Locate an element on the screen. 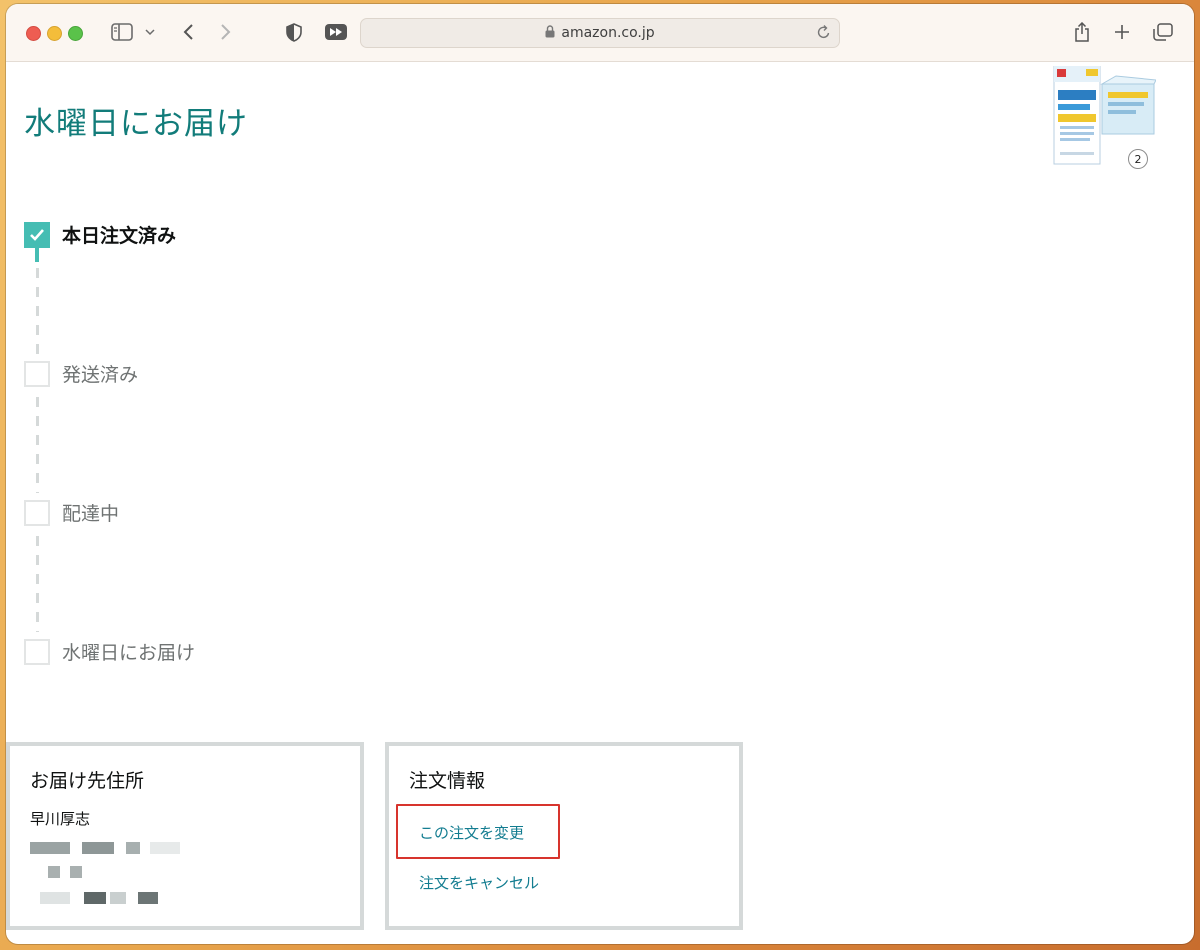 The image size is (1200, 950). cancel-order-link: 注文をキャンセル is located at coordinates (479, 882).